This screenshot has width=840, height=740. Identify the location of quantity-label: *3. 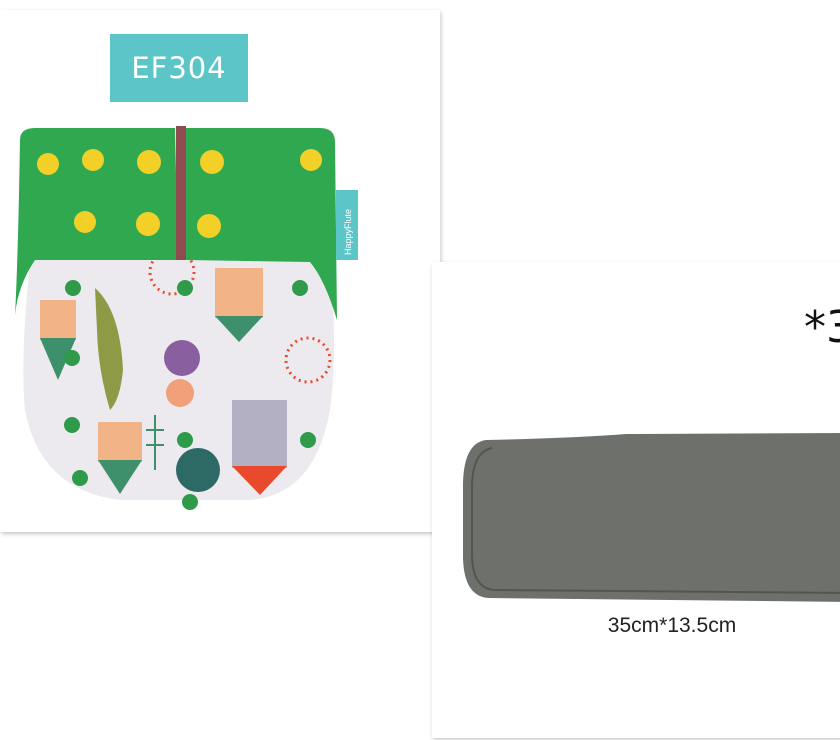
(822, 327).